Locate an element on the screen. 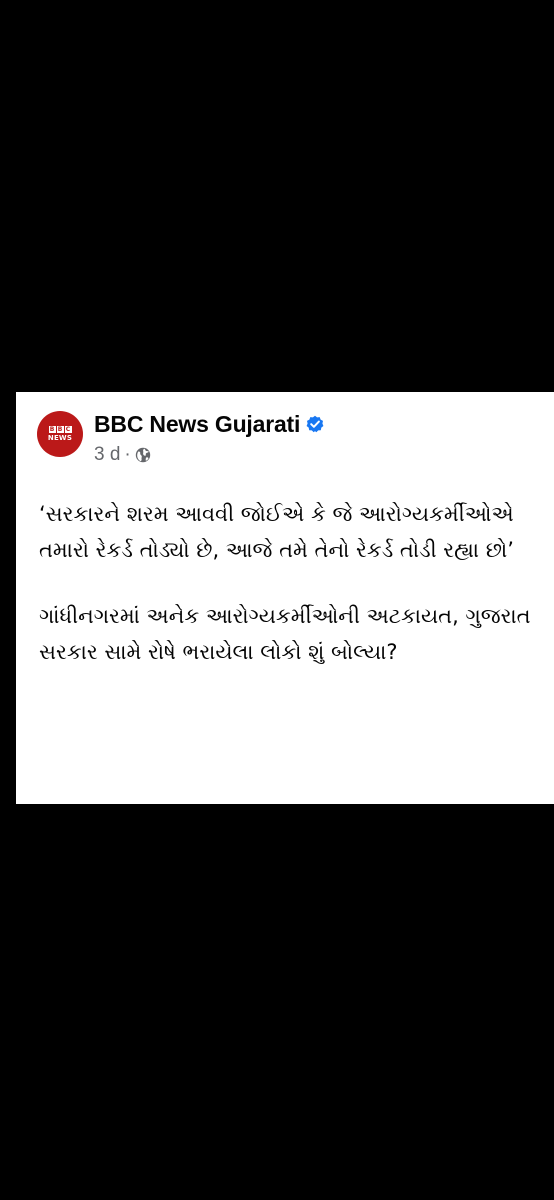 The width and height of the screenshot is (554, 1200). post-meta: BBC News Gujarati 3 d · is located at coordinates (209, 437).